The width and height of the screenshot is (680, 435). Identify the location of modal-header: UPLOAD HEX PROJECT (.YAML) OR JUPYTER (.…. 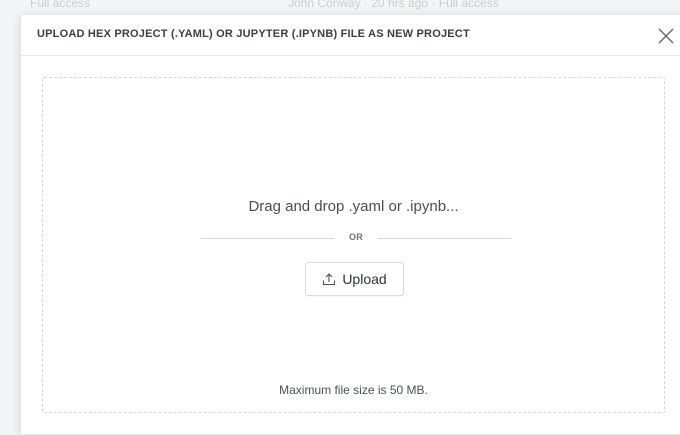
(350, 35).